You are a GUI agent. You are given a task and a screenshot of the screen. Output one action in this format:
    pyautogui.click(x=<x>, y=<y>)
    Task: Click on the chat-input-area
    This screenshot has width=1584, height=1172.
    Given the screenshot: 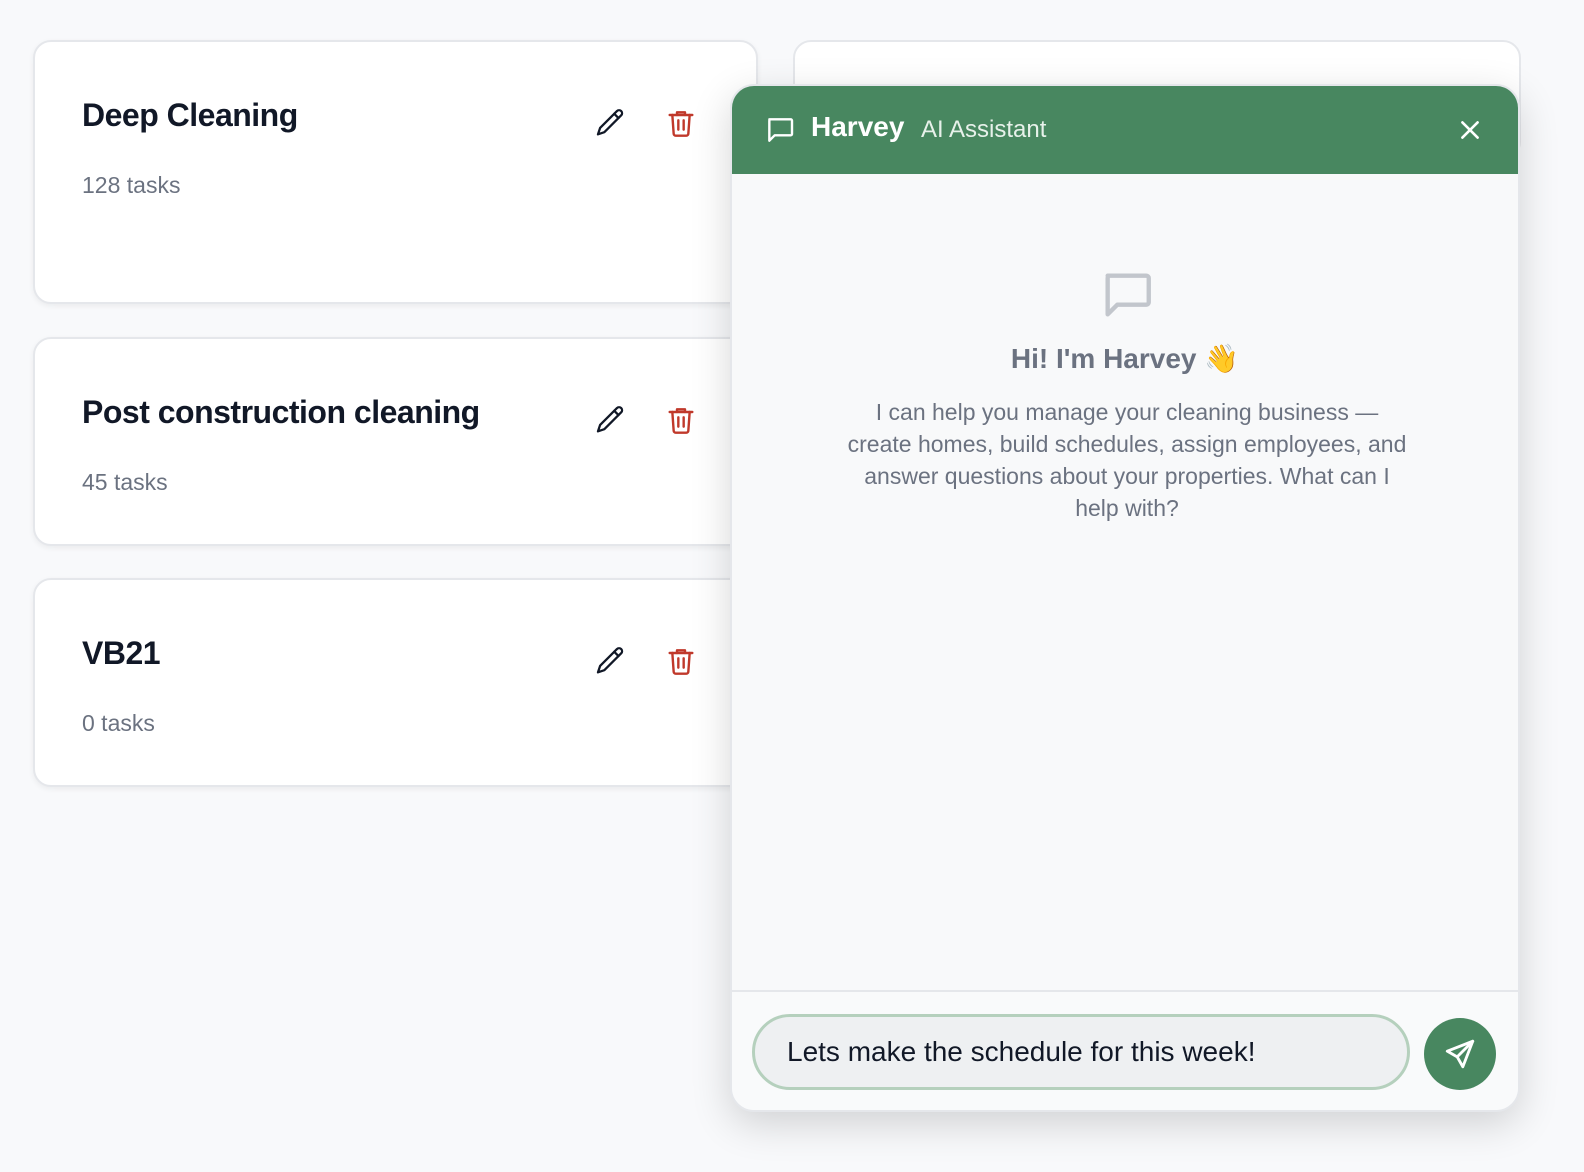 What is the action you would take?
    pyautogui.click(x=1125, y=1050)
    